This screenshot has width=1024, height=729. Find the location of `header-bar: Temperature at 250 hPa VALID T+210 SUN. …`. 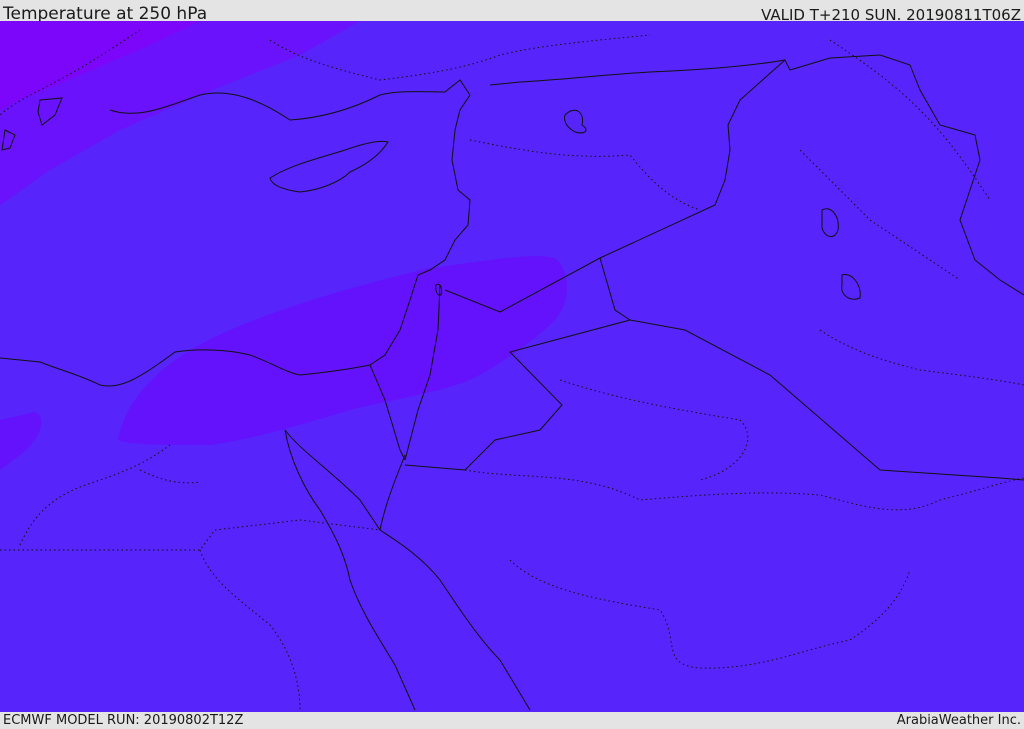

header-bar: Temperature at 250 hPa VALID T+210 SUN. … is located at coordinates (512, 12).